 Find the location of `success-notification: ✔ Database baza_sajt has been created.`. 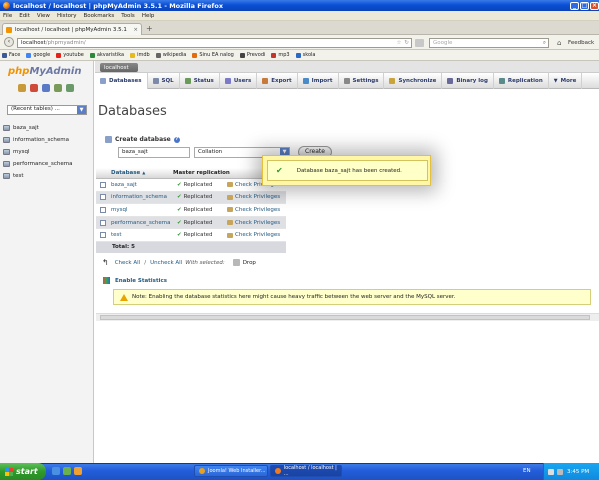

success-notification: ✔ Database baza_sajt has been created. is located at coordinates (346, 170).